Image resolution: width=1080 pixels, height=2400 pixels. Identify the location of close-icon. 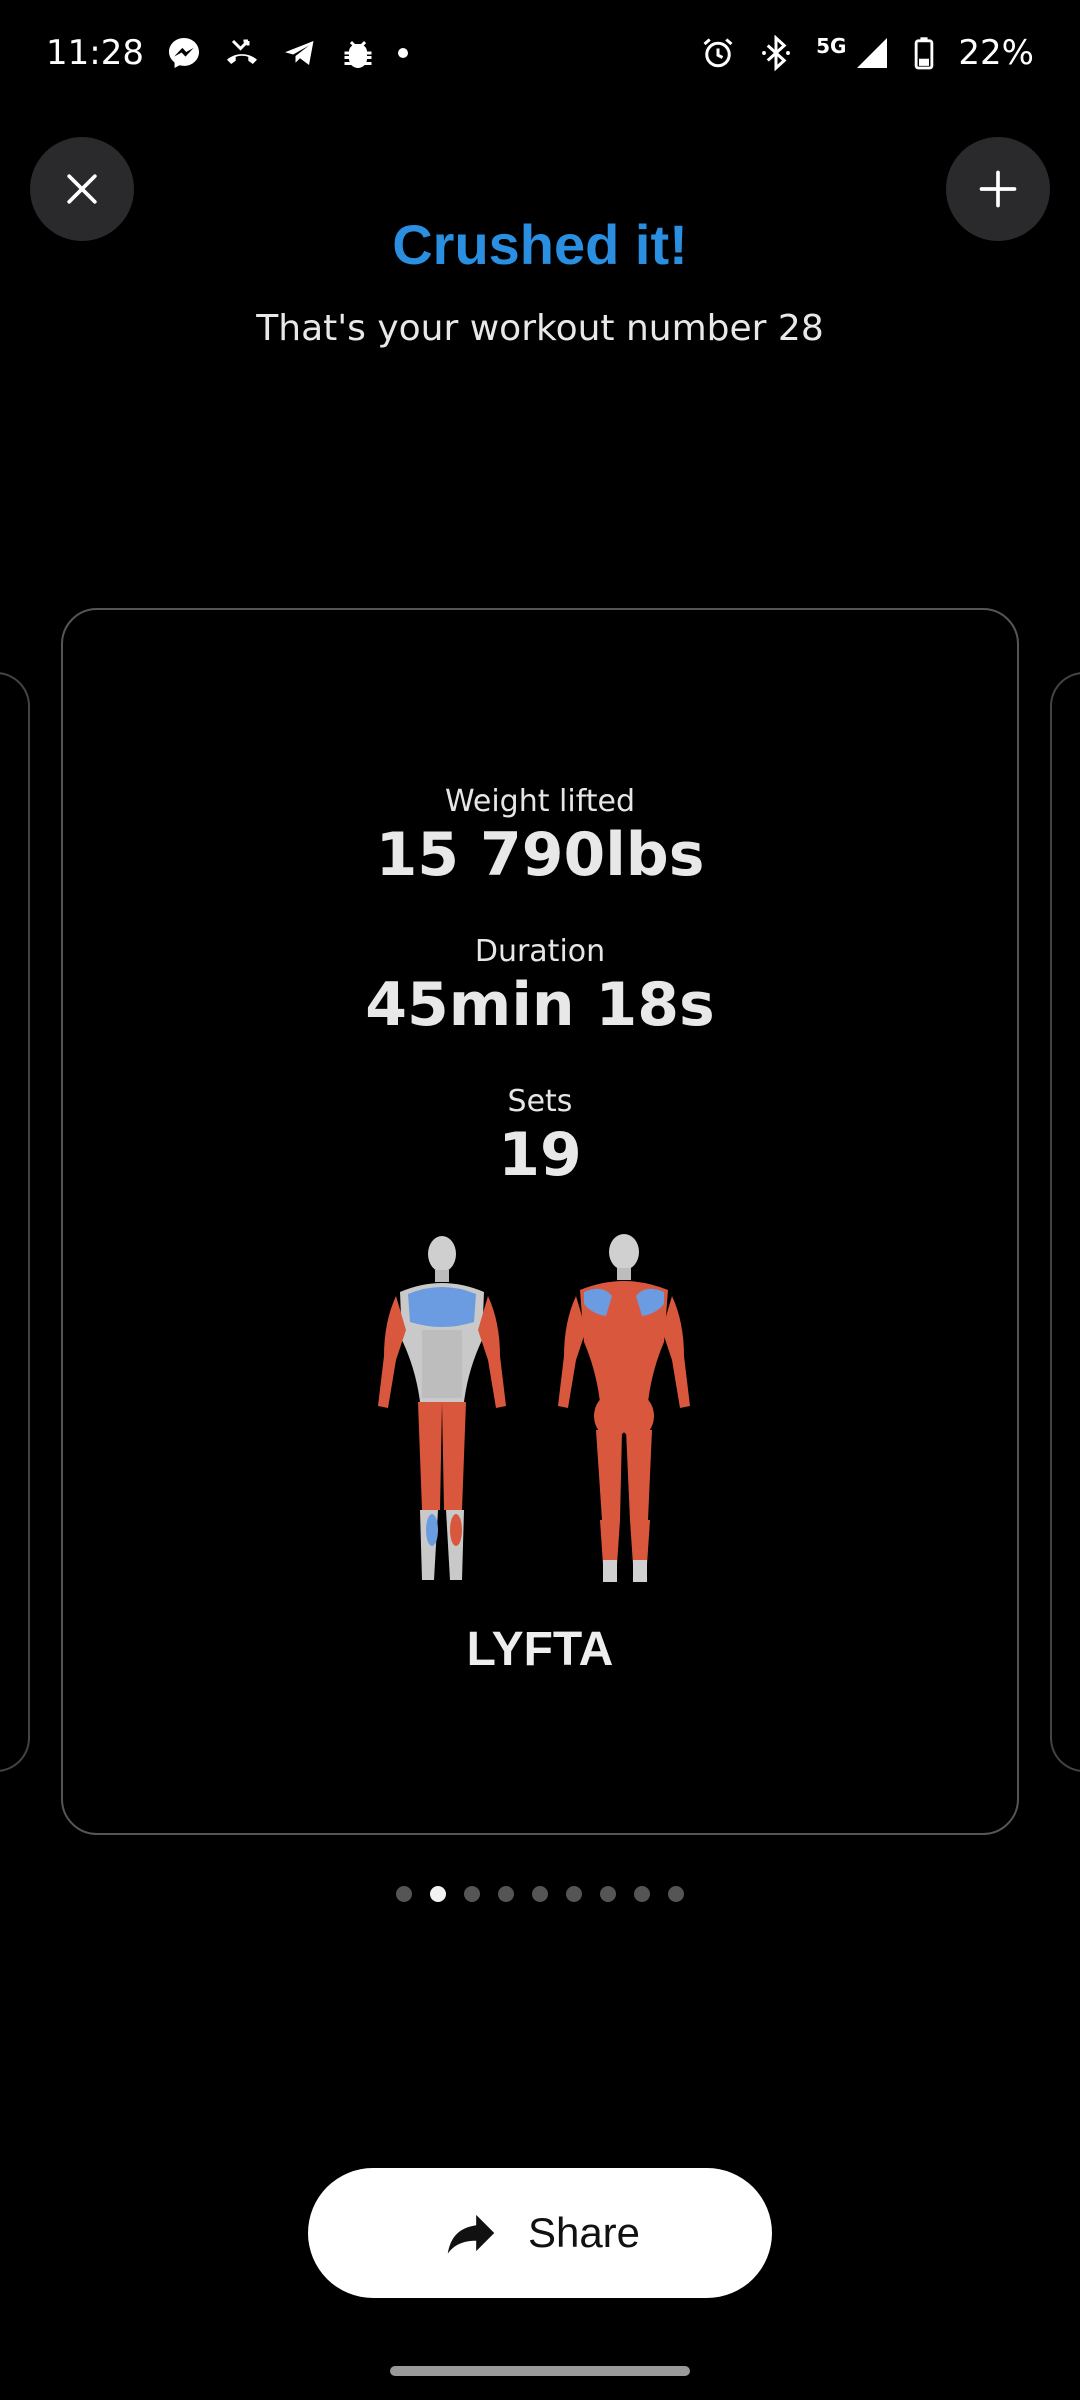
(82, 189).